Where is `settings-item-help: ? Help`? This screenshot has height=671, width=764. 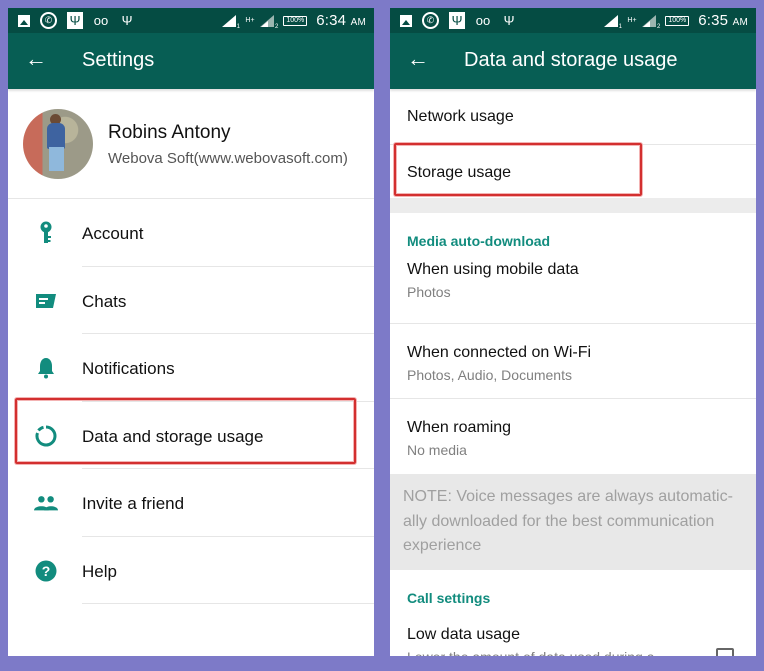
settings-item-help: ? Help is located at coordinates (191, 570).